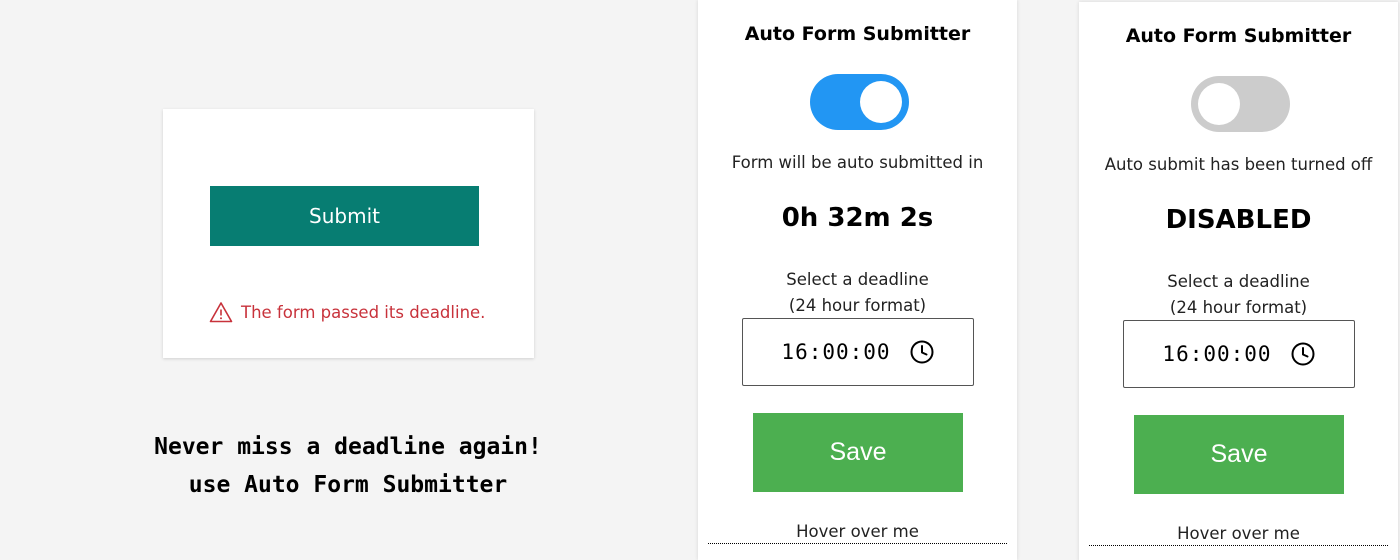  I want to click on status-text: Form will be auto submitted in, so click(857, 162).